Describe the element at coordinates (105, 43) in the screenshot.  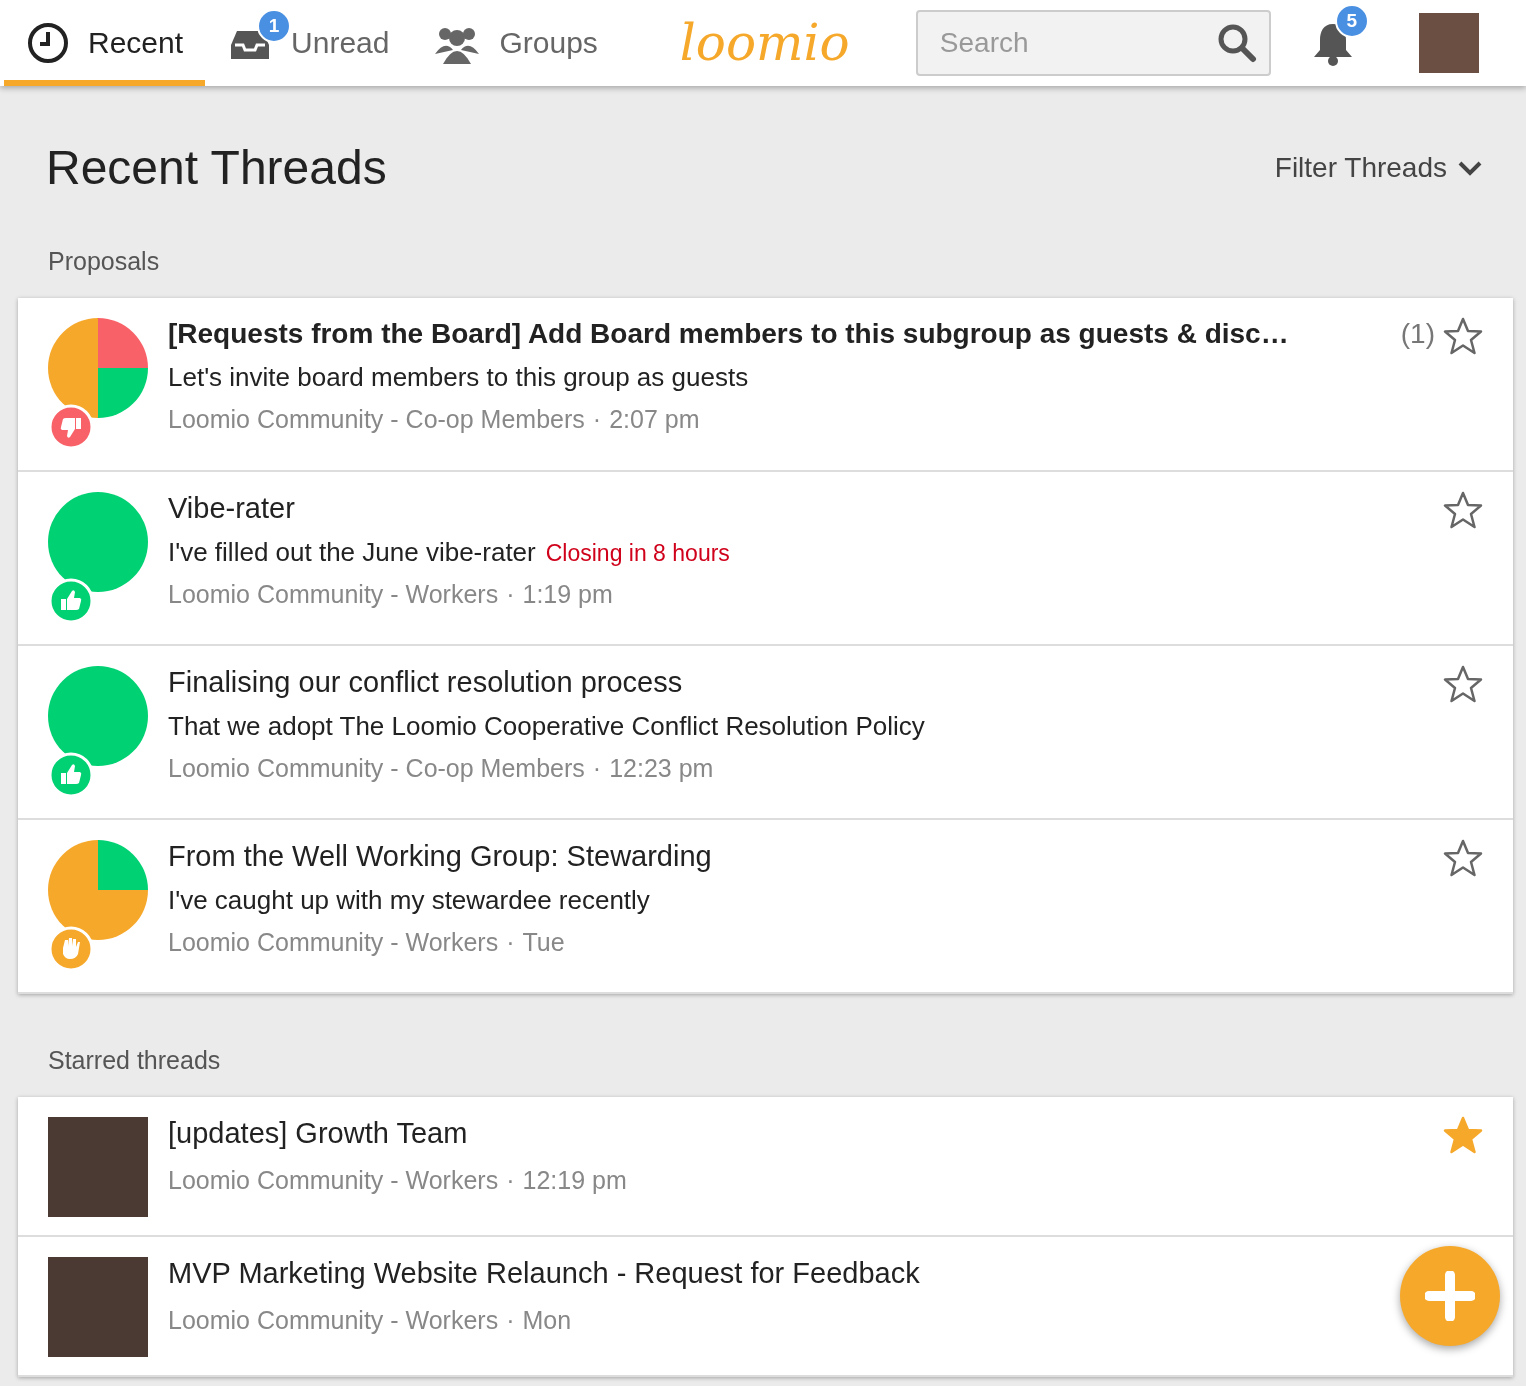
I see `nav-tab: Recent` at that location.